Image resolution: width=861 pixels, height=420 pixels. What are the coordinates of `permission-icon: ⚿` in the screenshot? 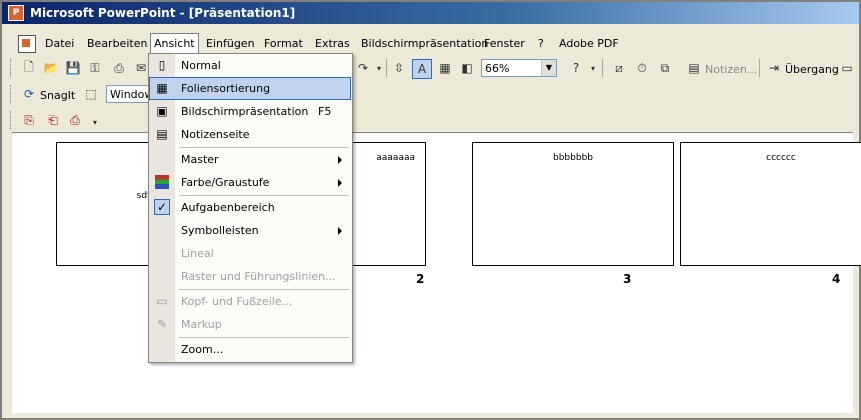 It's located at (95, 68).